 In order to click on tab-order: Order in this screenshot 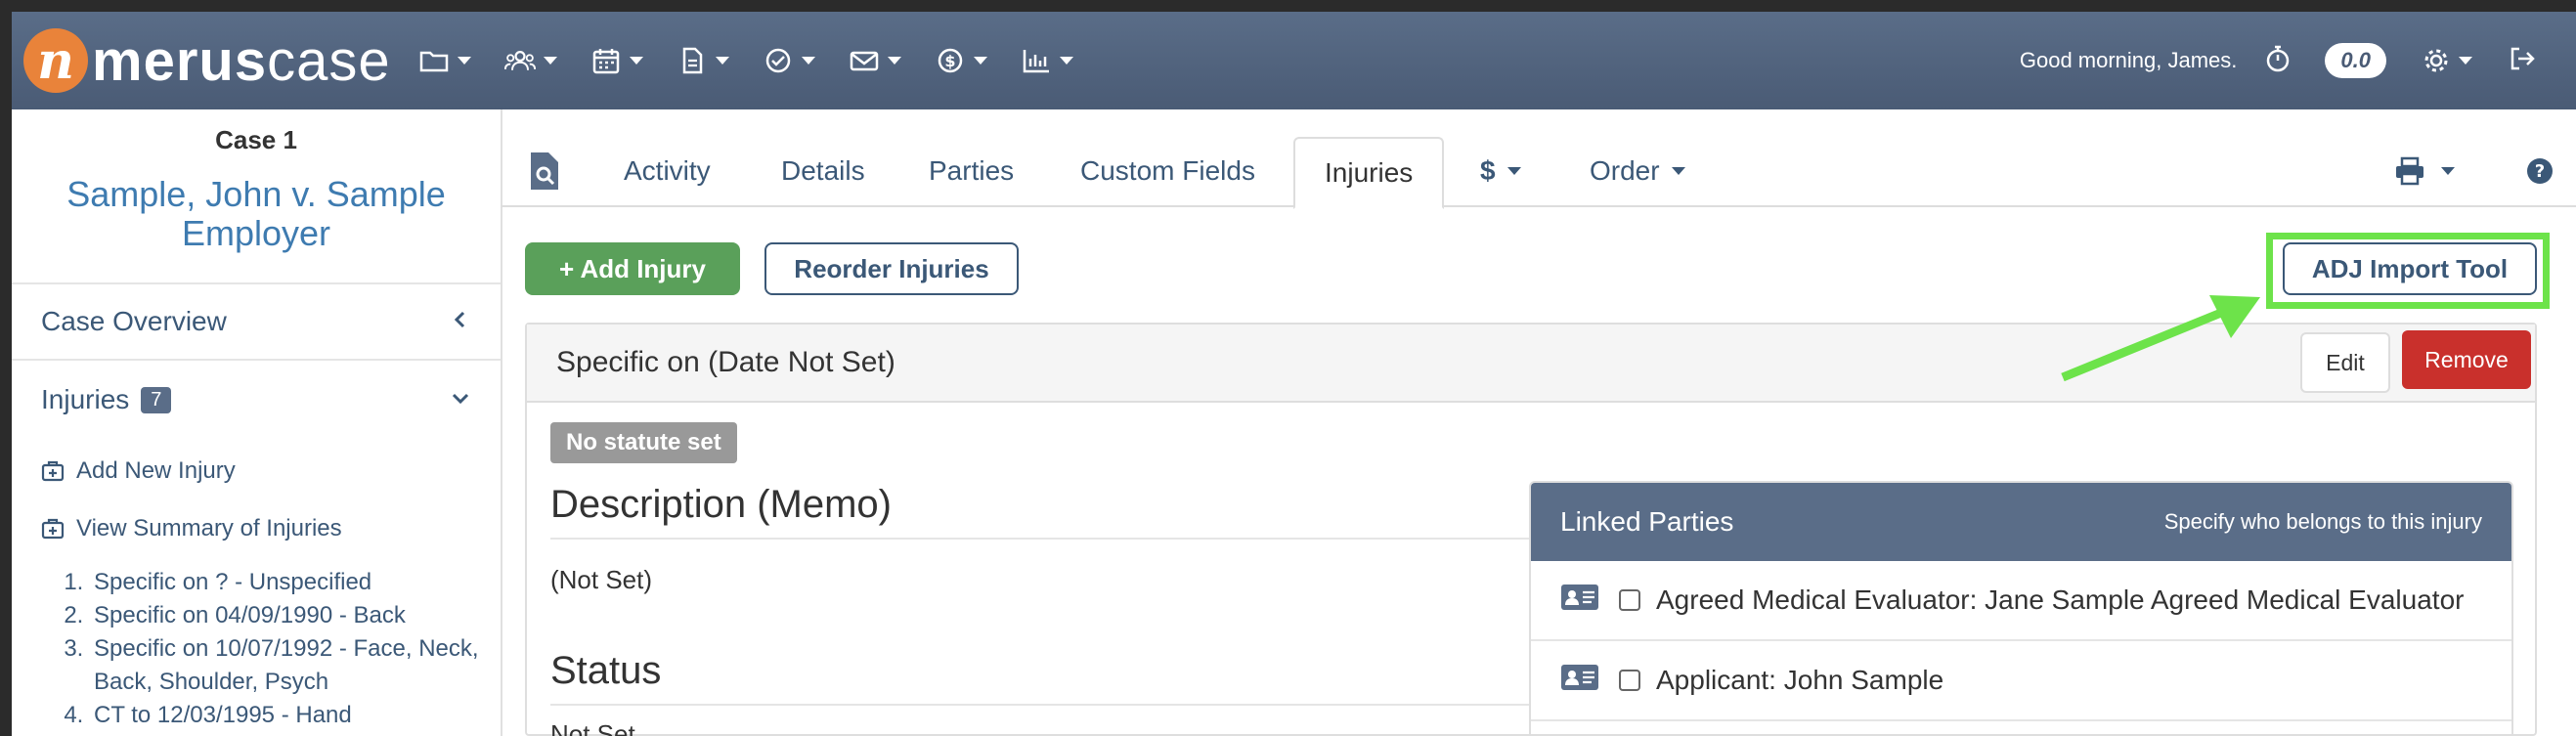, I will do `click(1637, 171)`.